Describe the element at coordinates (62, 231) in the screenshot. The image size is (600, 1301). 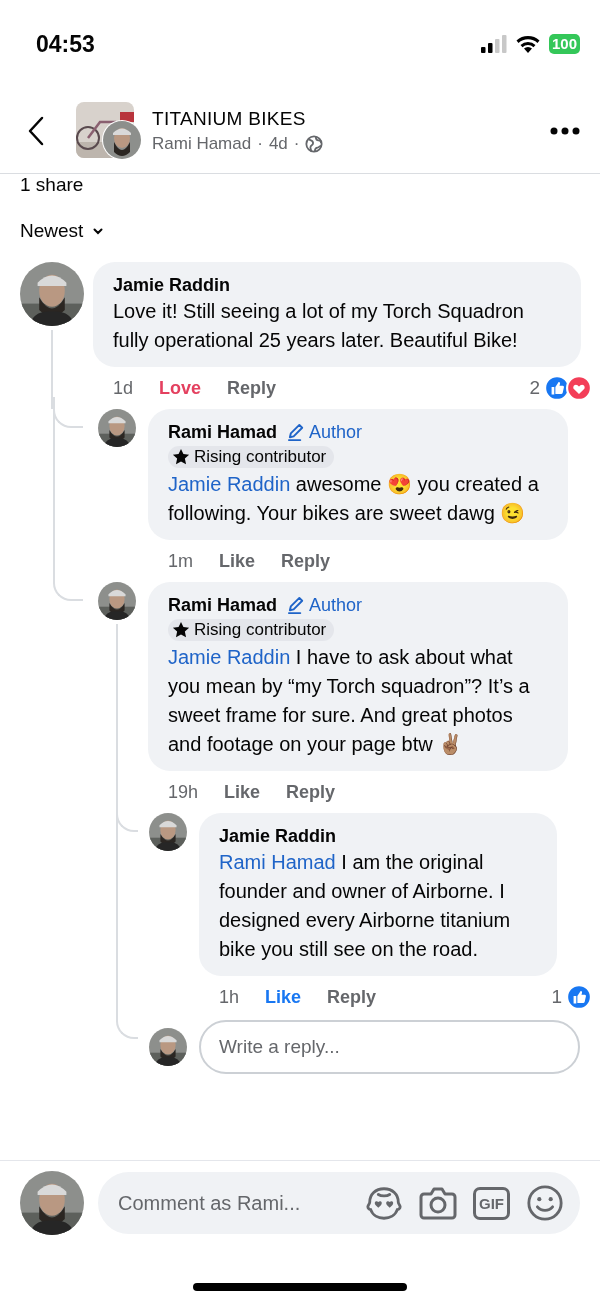
I see `sort-dropdown: Newest` at that location.